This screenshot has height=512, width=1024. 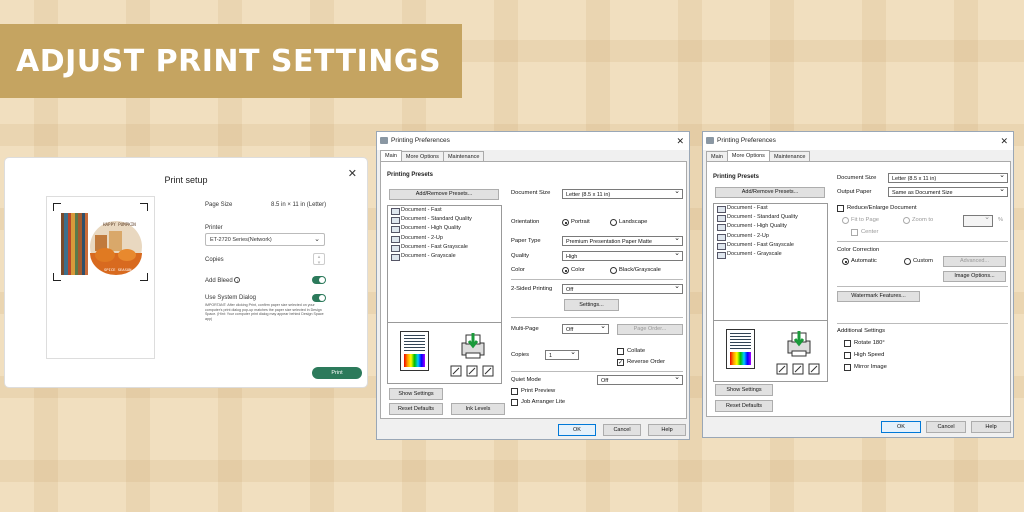 What do you see at coordinates (237, 280) in the screenshot?
I see `info-icon: i` at bounding box center [237, 280].